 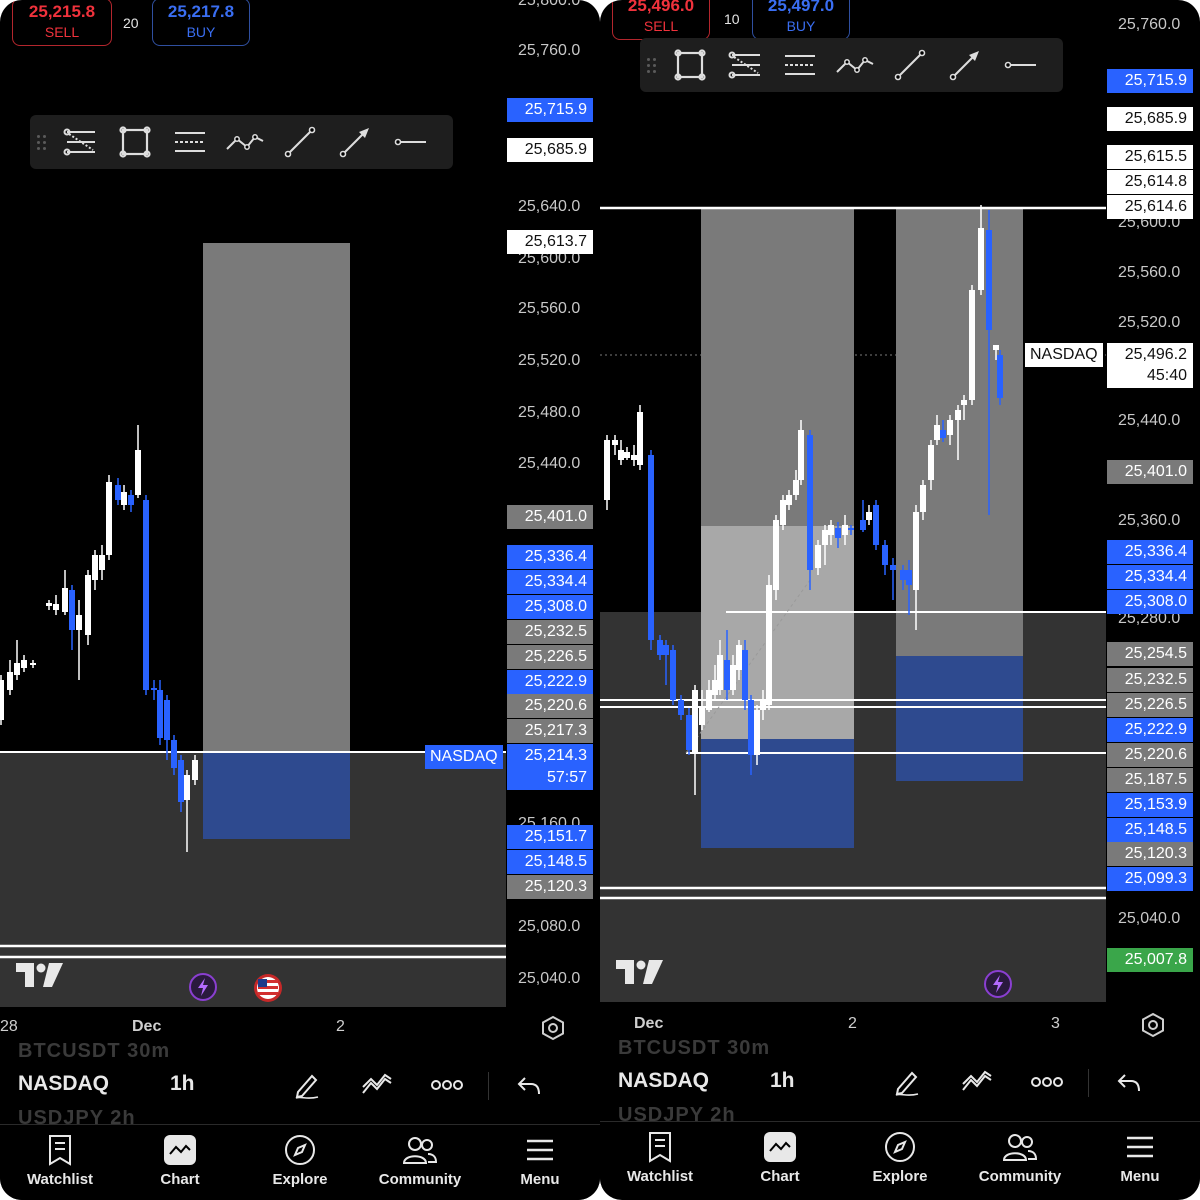 What do you see at coordinates (1150, 730) in the screenshot?
I see `price-badge: 25,222.9` at bounding box center [1150, 730].